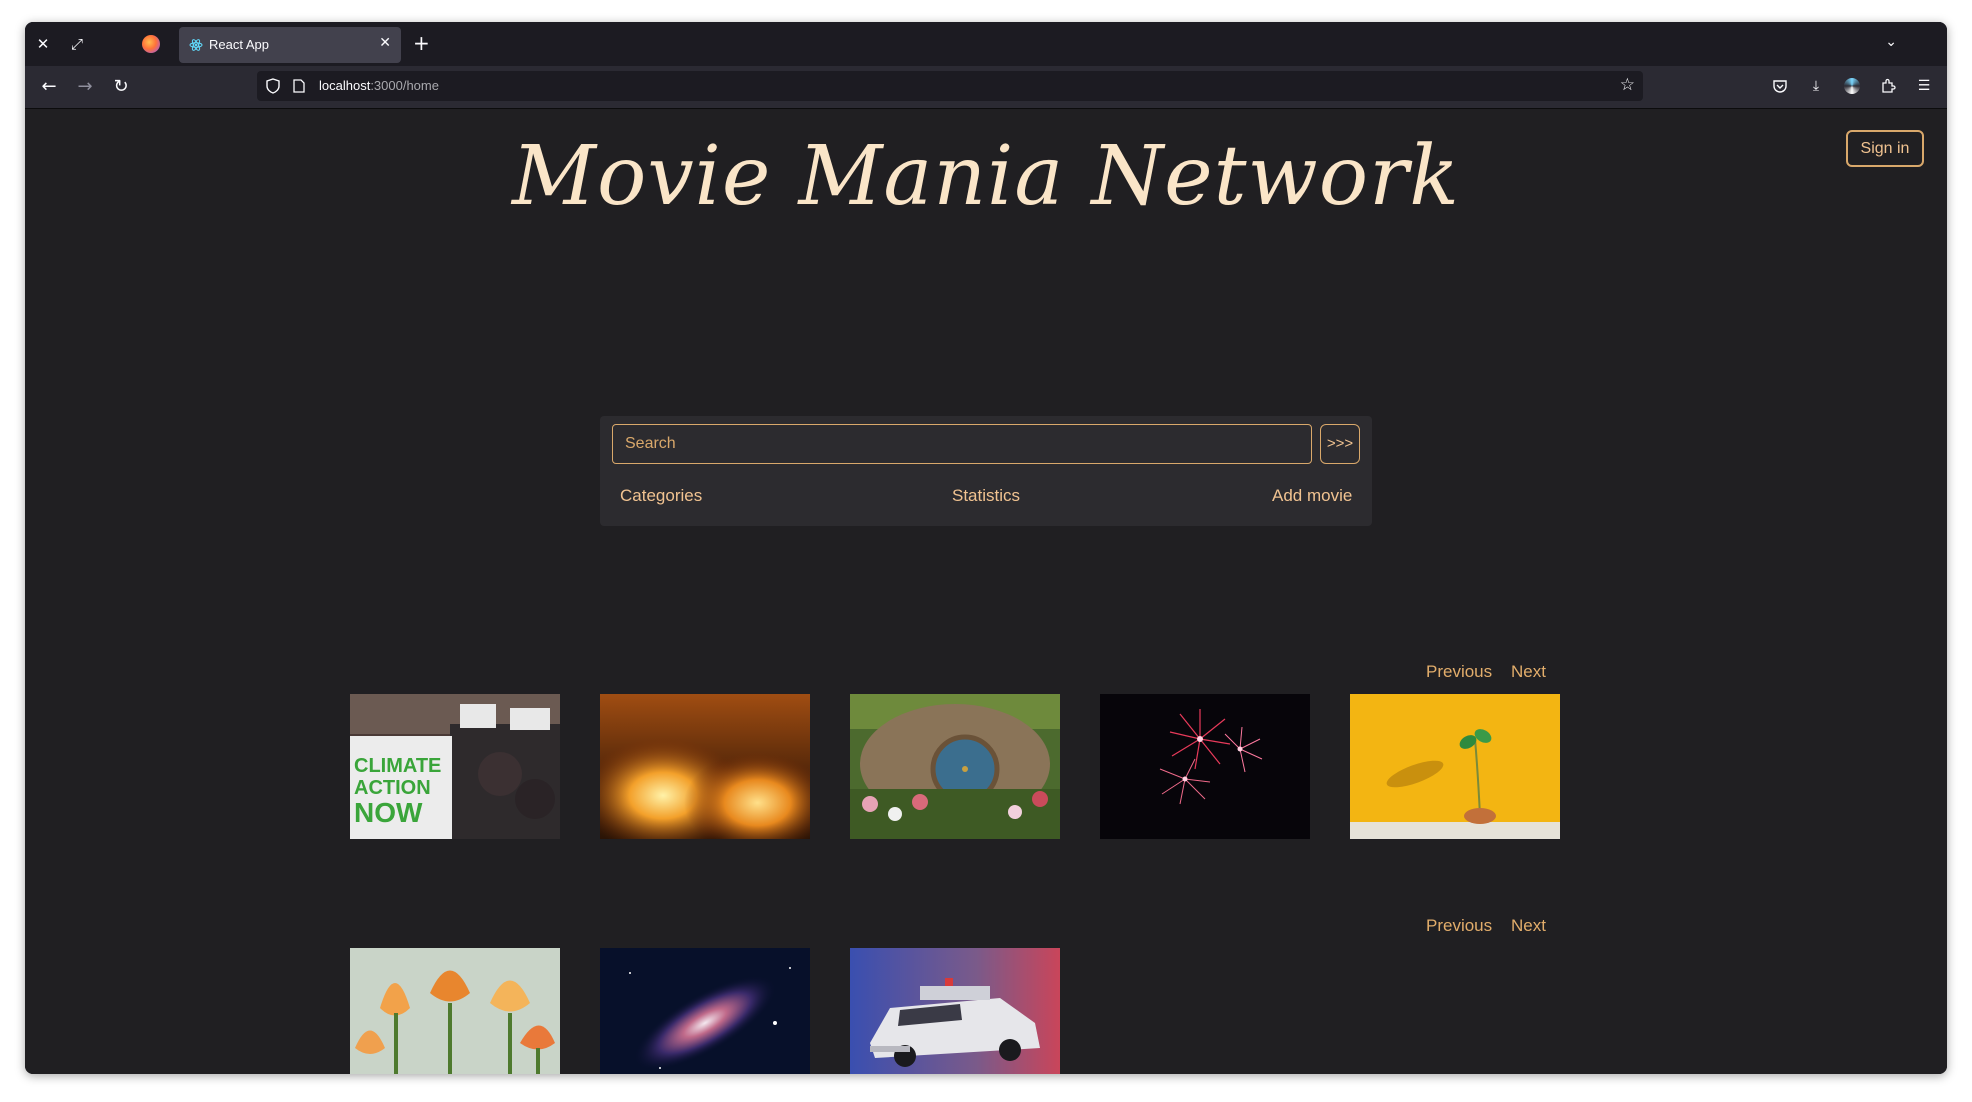 The image size is (1972, 1102). What do you see at coordinates (392, 788) in the screenshot?
I see `svg-text: ACTION` at bounding box center [392, 788].